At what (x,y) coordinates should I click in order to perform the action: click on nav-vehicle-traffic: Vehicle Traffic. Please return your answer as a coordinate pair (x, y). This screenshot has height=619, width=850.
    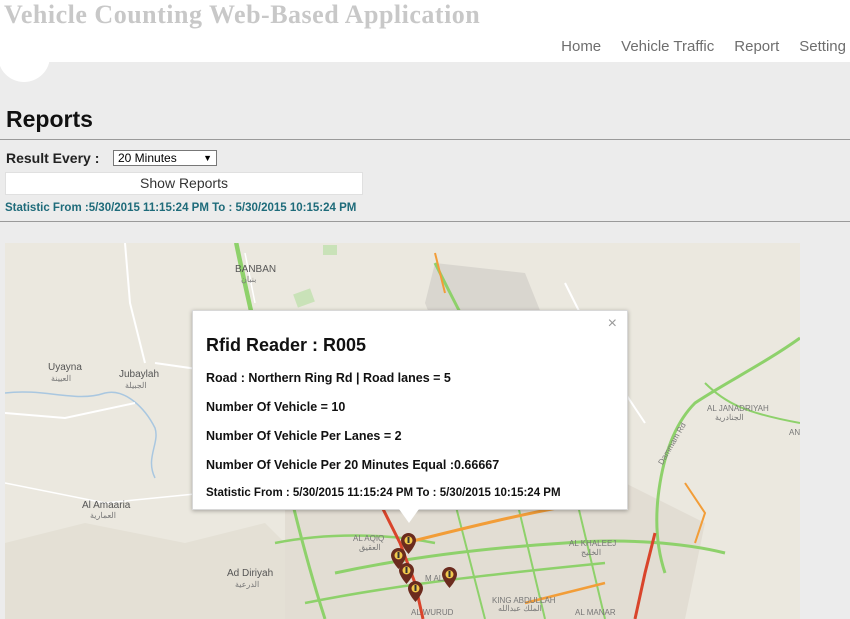
    Looking at the image, I should click on (667, 46).